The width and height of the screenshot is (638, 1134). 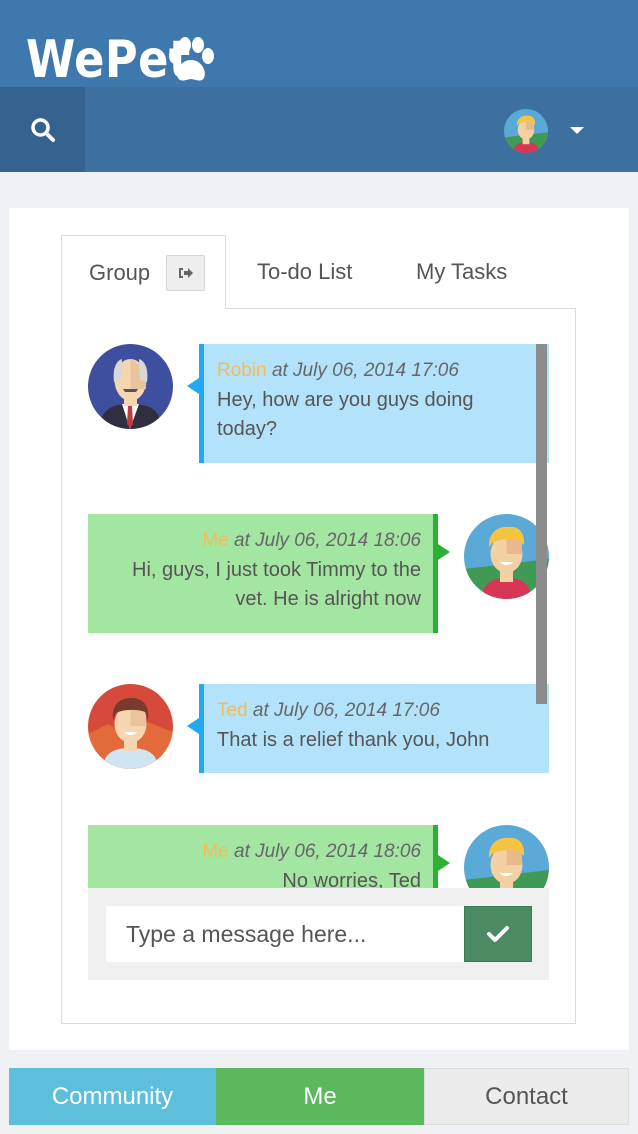 I want to click on nav-contact-label: Contact, so click(x=526, y=1096).